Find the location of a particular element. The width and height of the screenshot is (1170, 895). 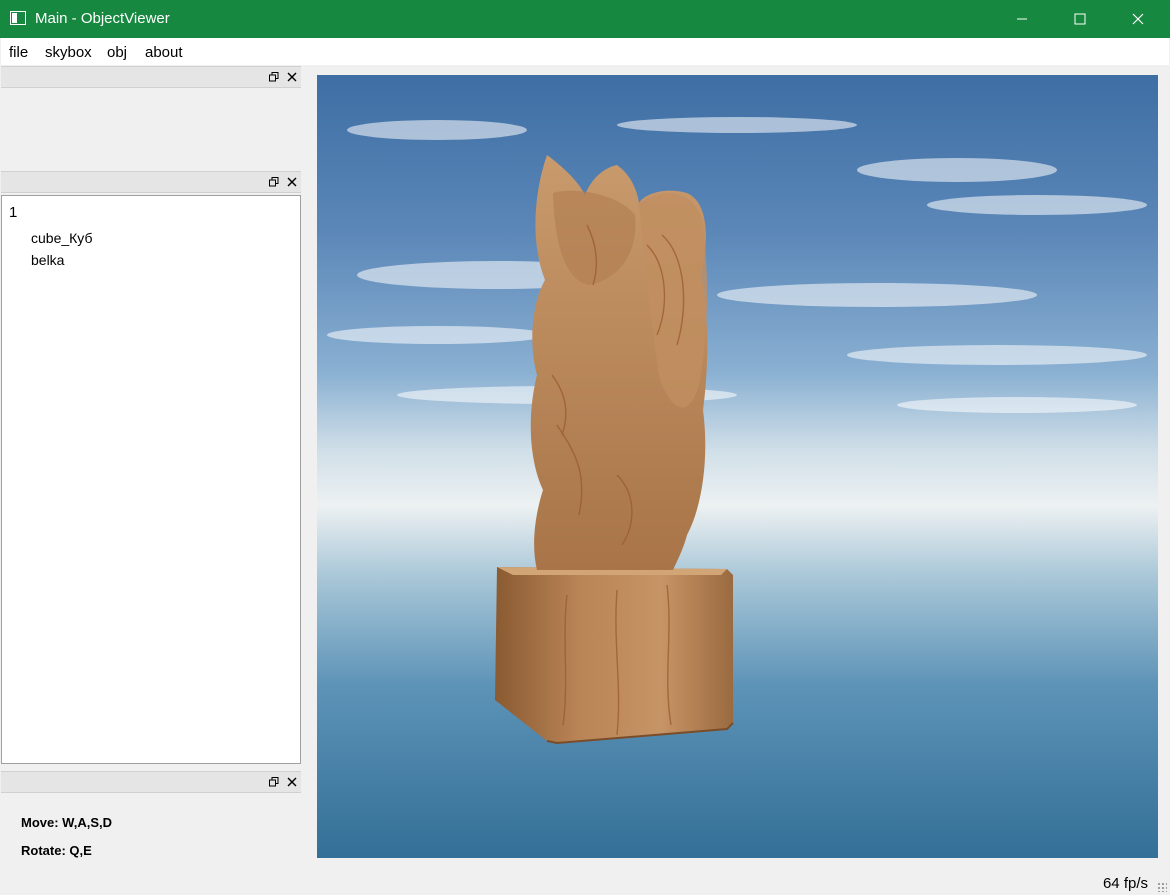

resize-grip is located at coordinates (1162, 887).